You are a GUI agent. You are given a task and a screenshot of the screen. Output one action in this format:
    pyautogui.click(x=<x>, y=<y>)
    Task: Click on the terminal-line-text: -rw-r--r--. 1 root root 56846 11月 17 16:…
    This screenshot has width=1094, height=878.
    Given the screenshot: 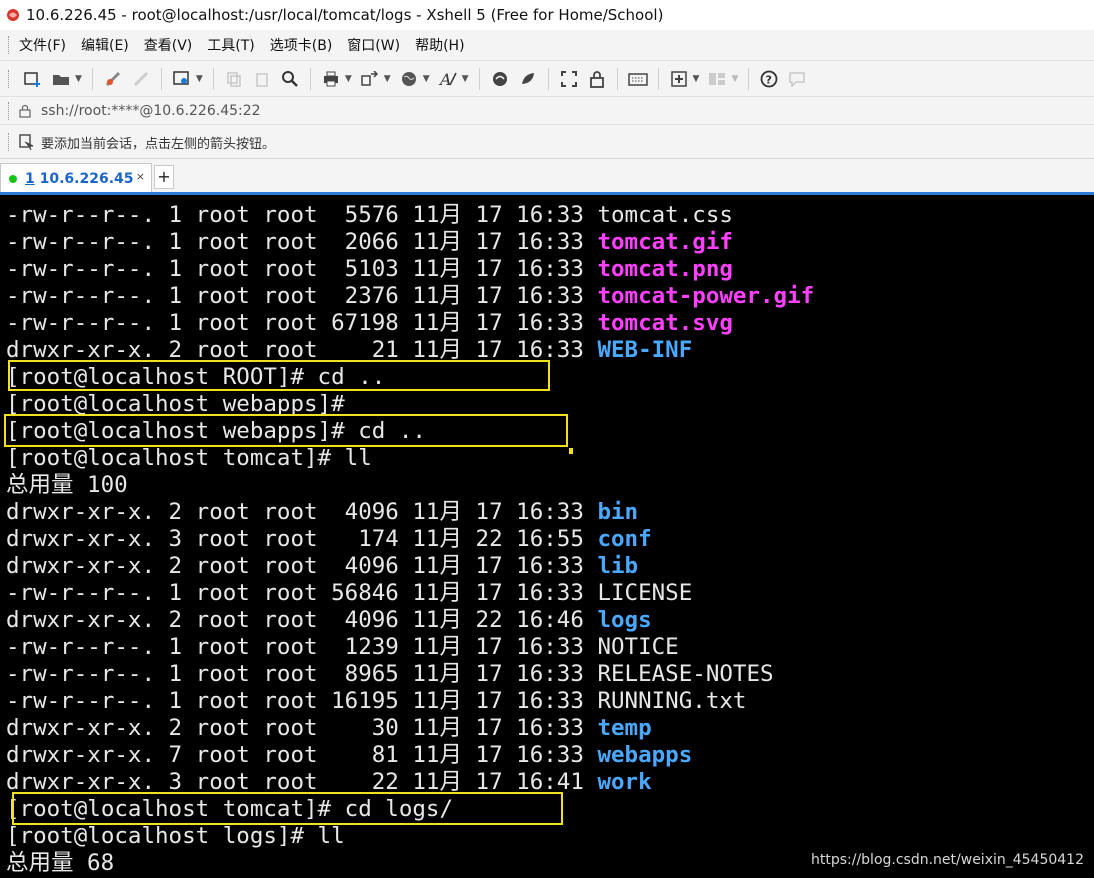 What is the action you would take?
    pyautogui.click(x=302, y=593)
    